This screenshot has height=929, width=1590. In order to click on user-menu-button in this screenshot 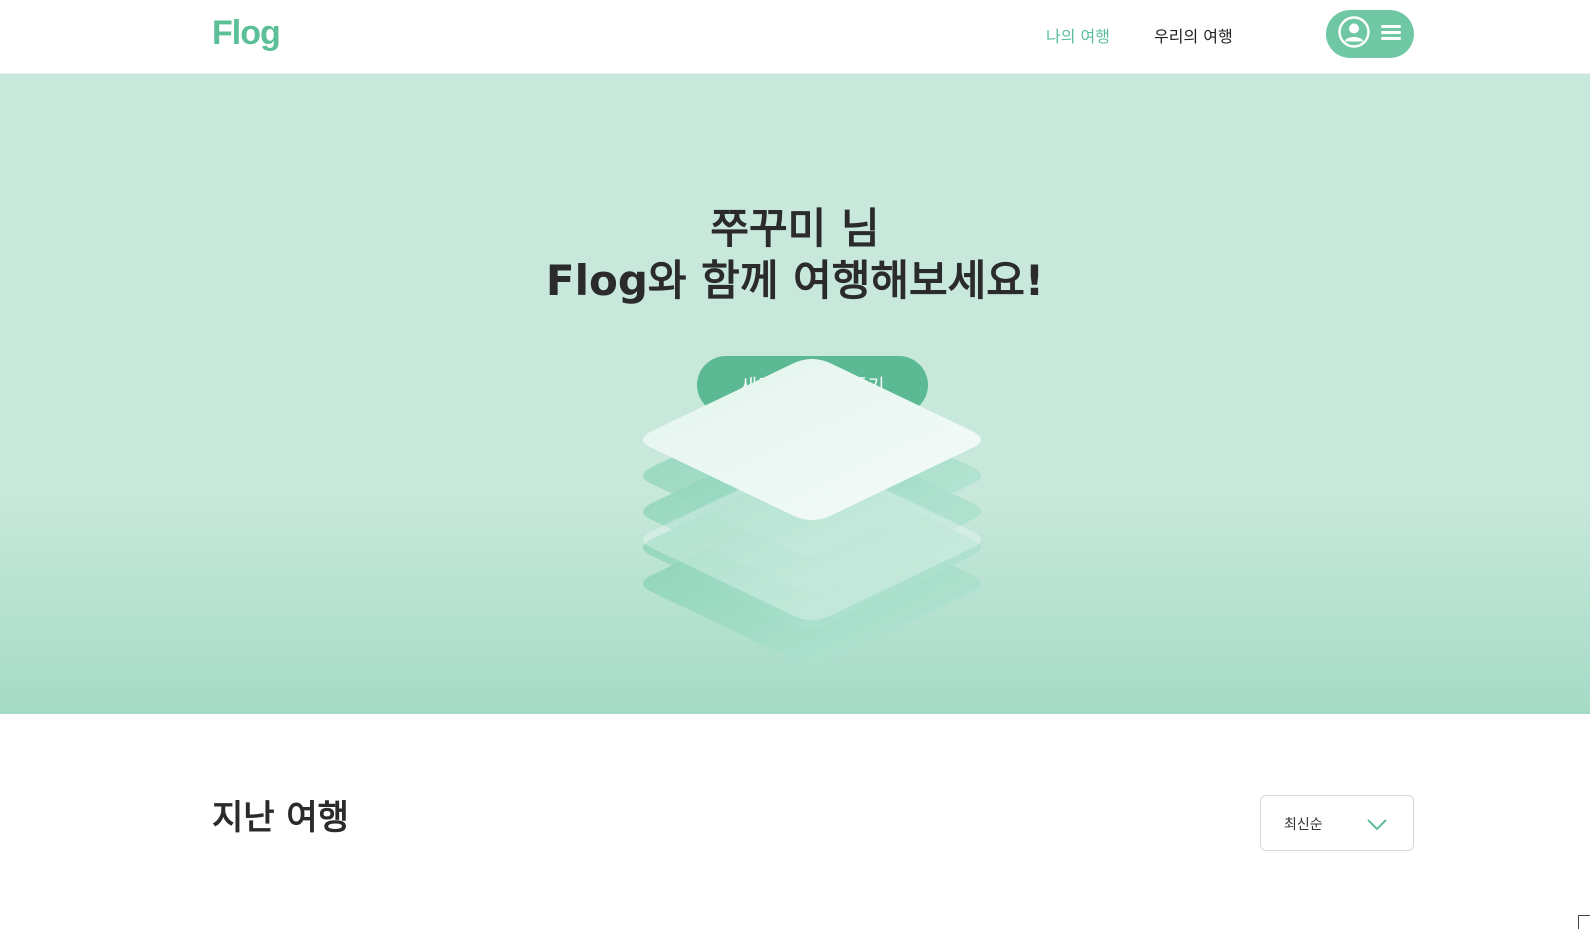, I will do `click(1370, 34)`.